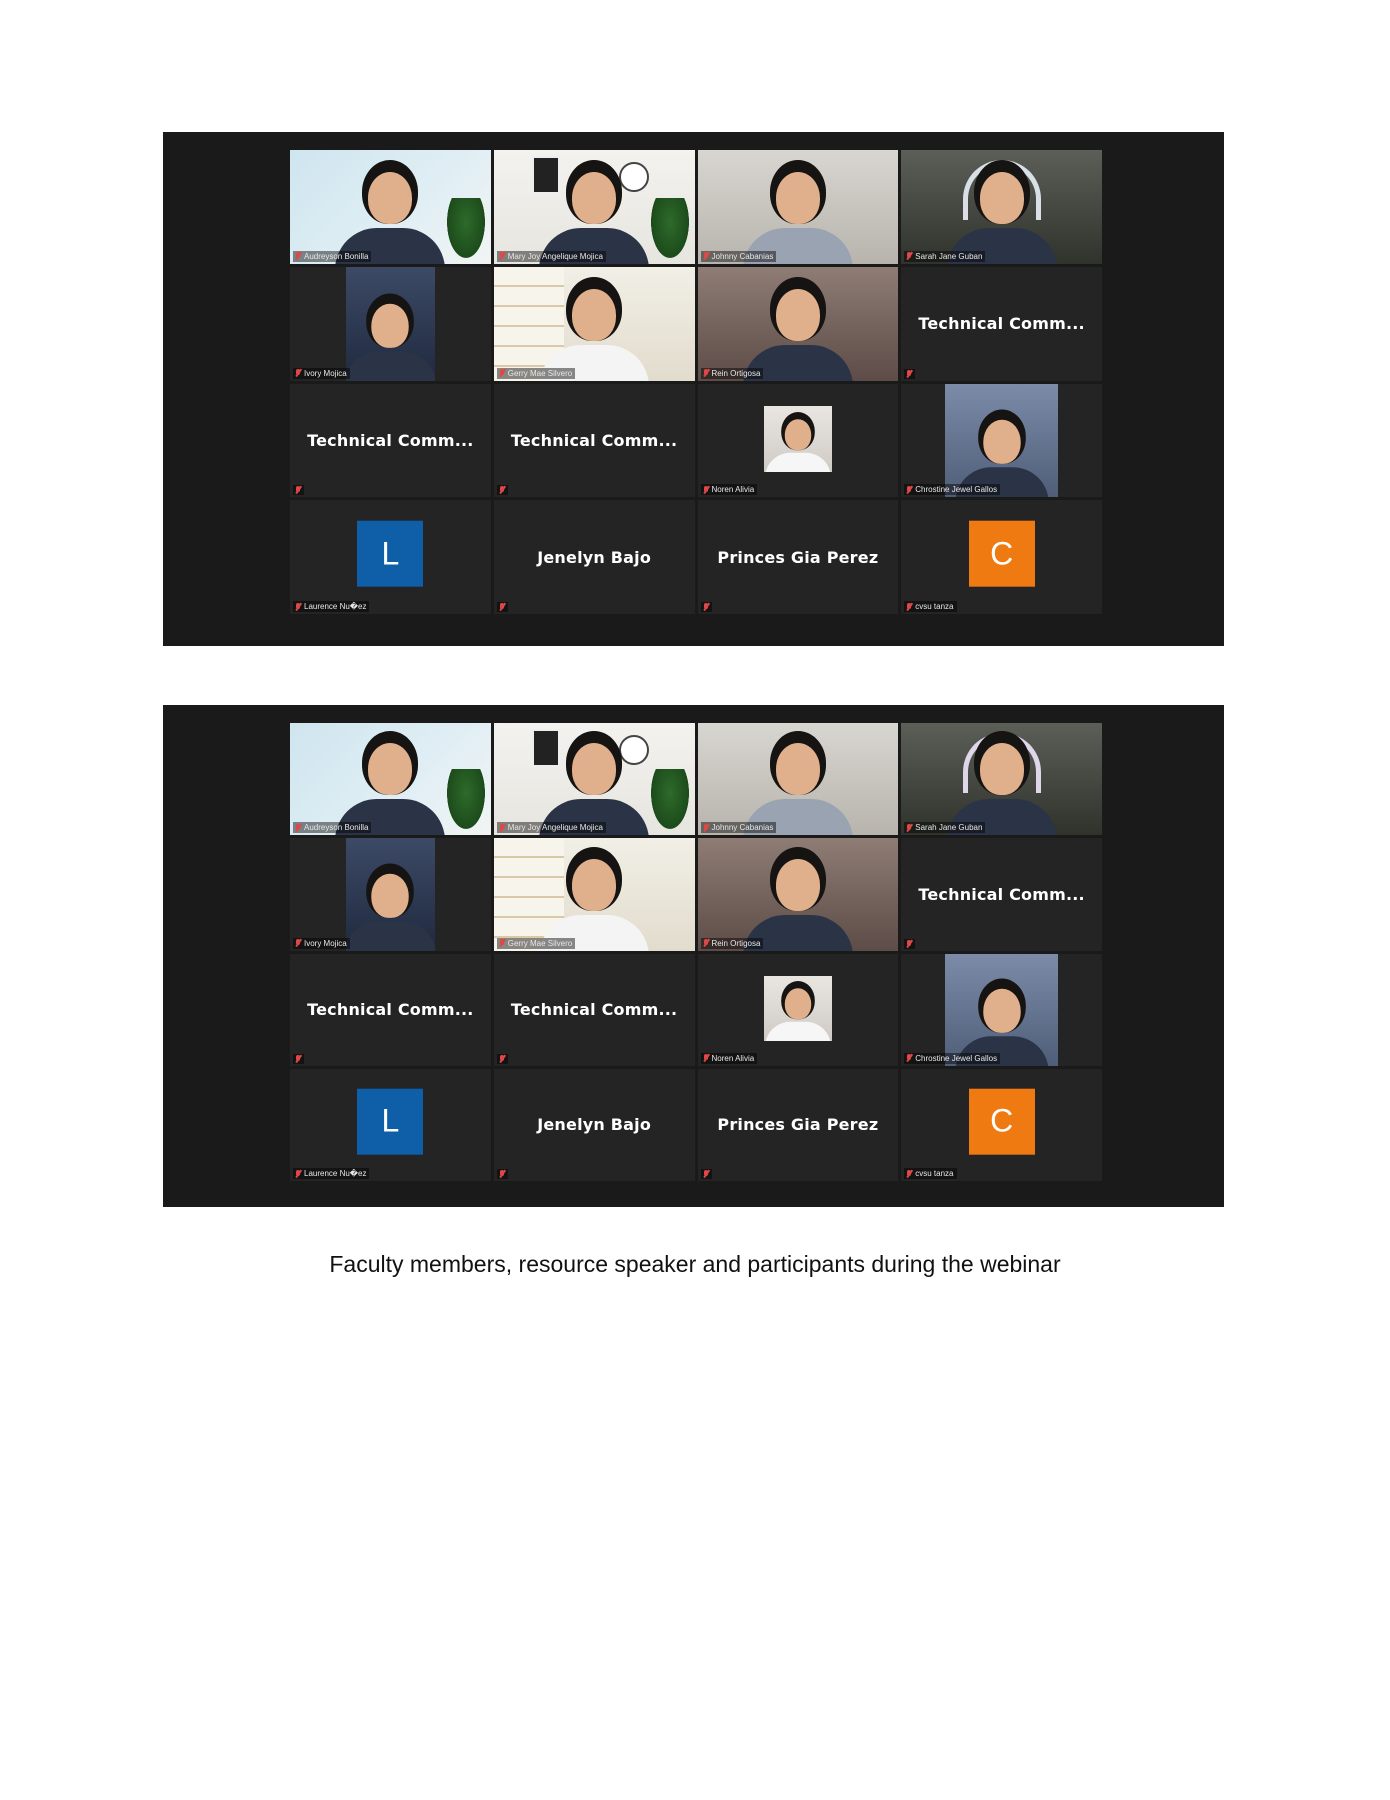 The height and width of the screenshot is (1800, 1390). What do you see at coordinates (594, 323) in the screenshot?
I see `participant-tile: Gerry Mae Silvero` at bounding box center [594, 323].